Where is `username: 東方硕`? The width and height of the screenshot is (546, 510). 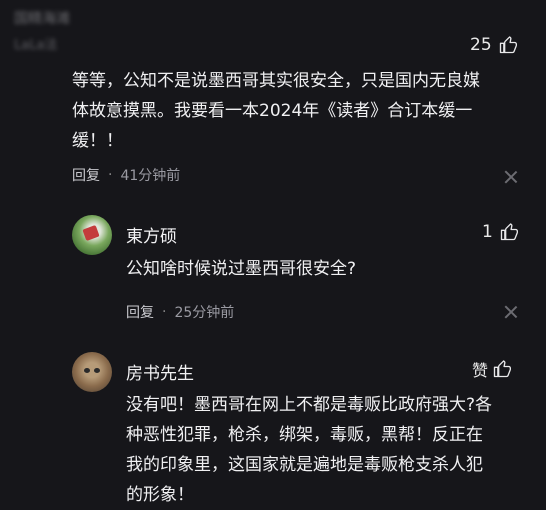
username: 東方硕 is located at coordinates (151, 234).